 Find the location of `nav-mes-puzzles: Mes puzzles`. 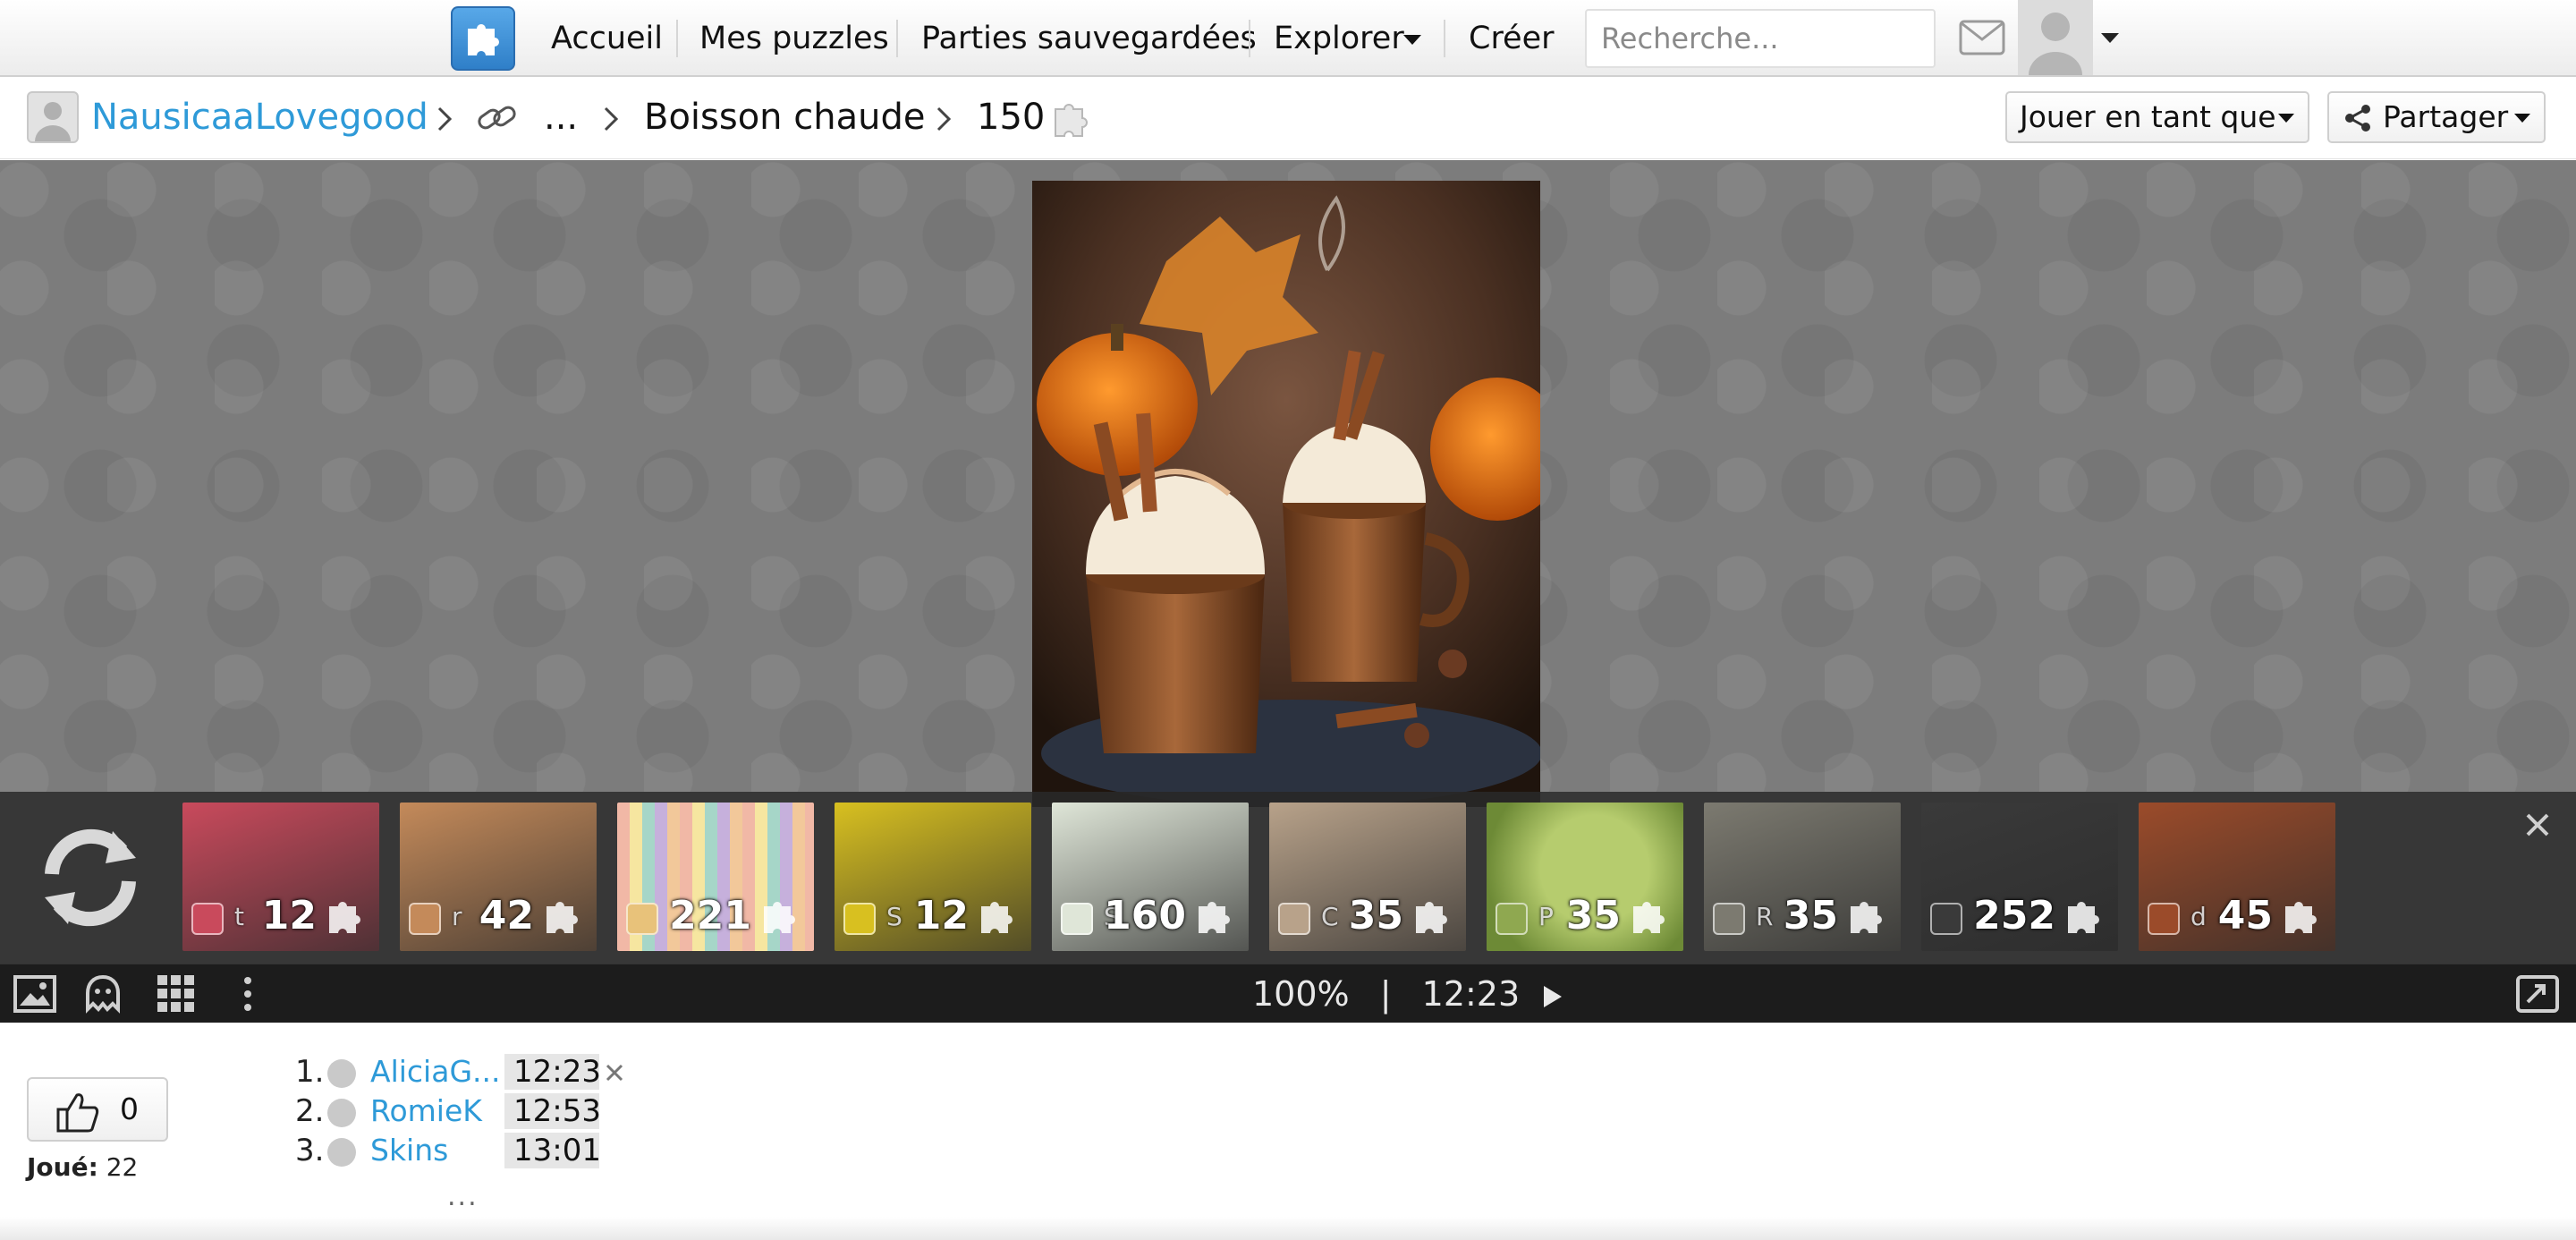

nav-mes-puzzles: Mes puzzles is located at coordinates (794, 38).